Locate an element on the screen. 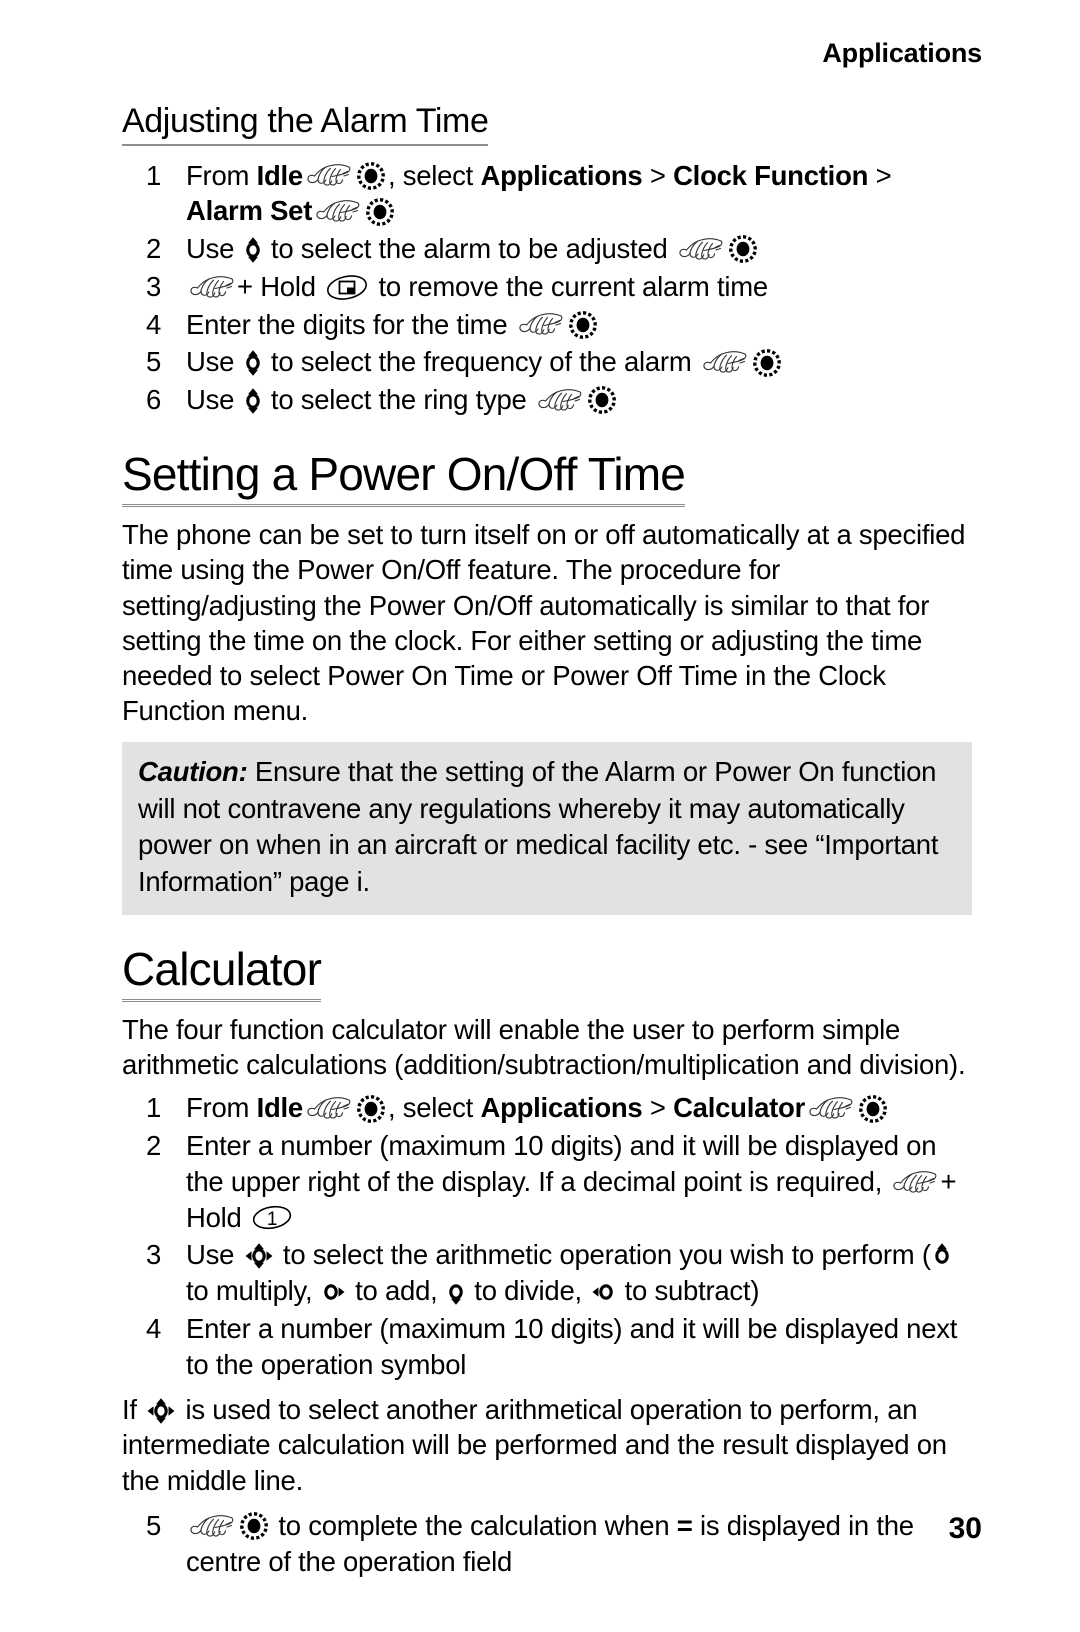  svg-text: 1 is located at coordinates (272, 1219).